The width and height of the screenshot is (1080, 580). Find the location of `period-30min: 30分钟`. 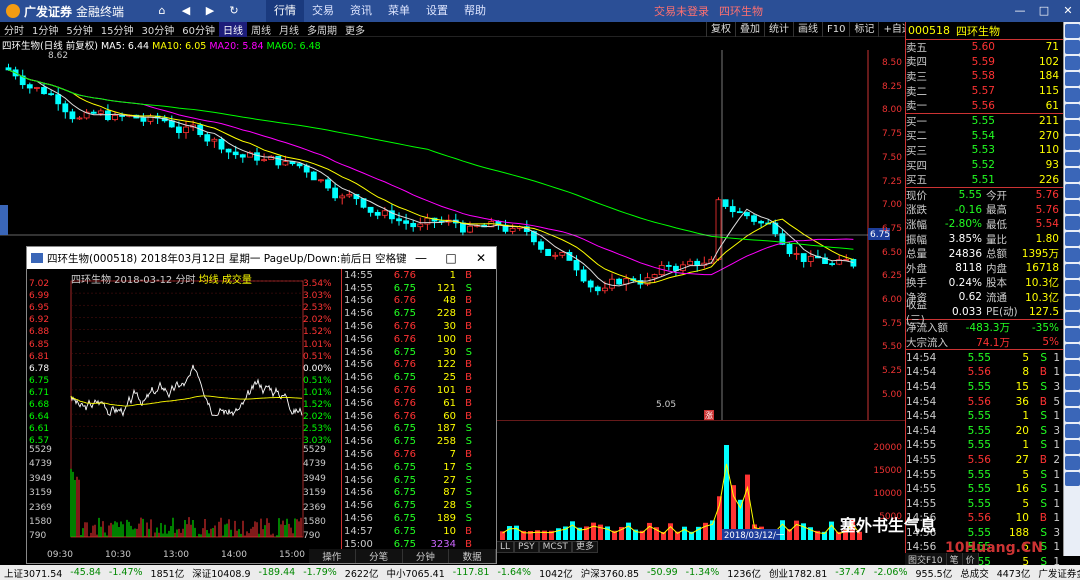

period-30min: 30分钟 is located at coordinates (157, 29).